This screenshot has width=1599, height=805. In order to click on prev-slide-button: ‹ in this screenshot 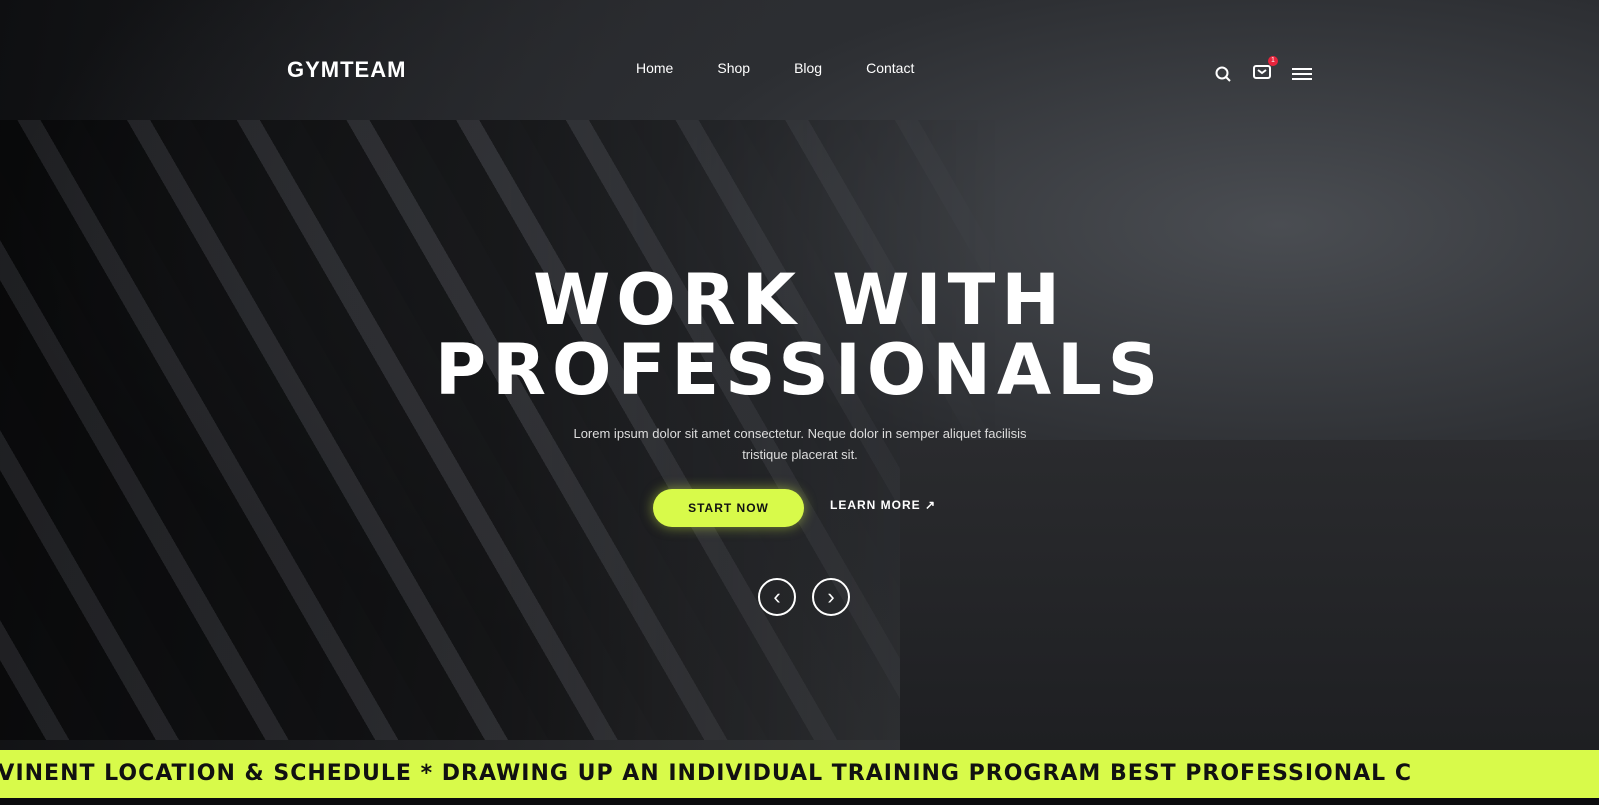, I will do `click(777, 597)`.